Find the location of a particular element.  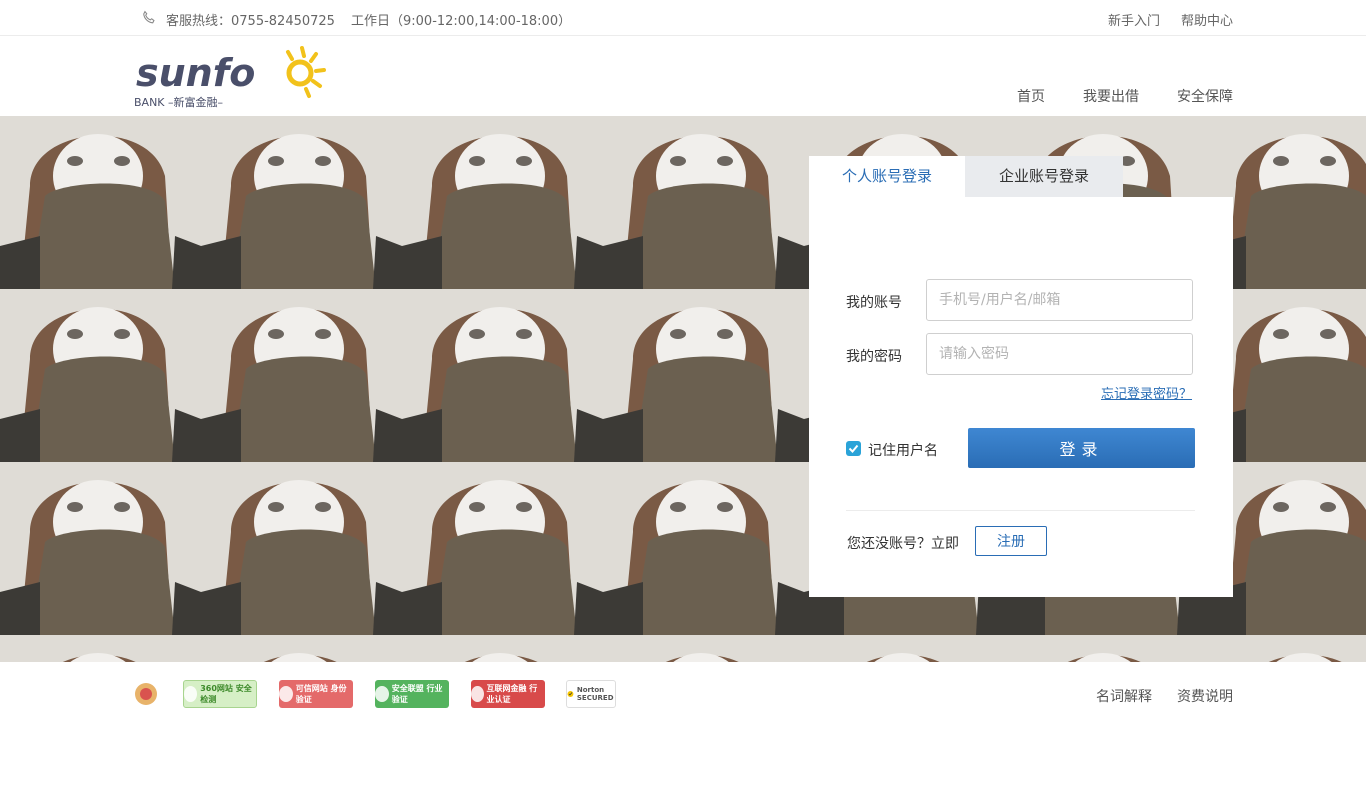

360-security-badge: 360网站 安全检测 is located at coordinates (220, 694).